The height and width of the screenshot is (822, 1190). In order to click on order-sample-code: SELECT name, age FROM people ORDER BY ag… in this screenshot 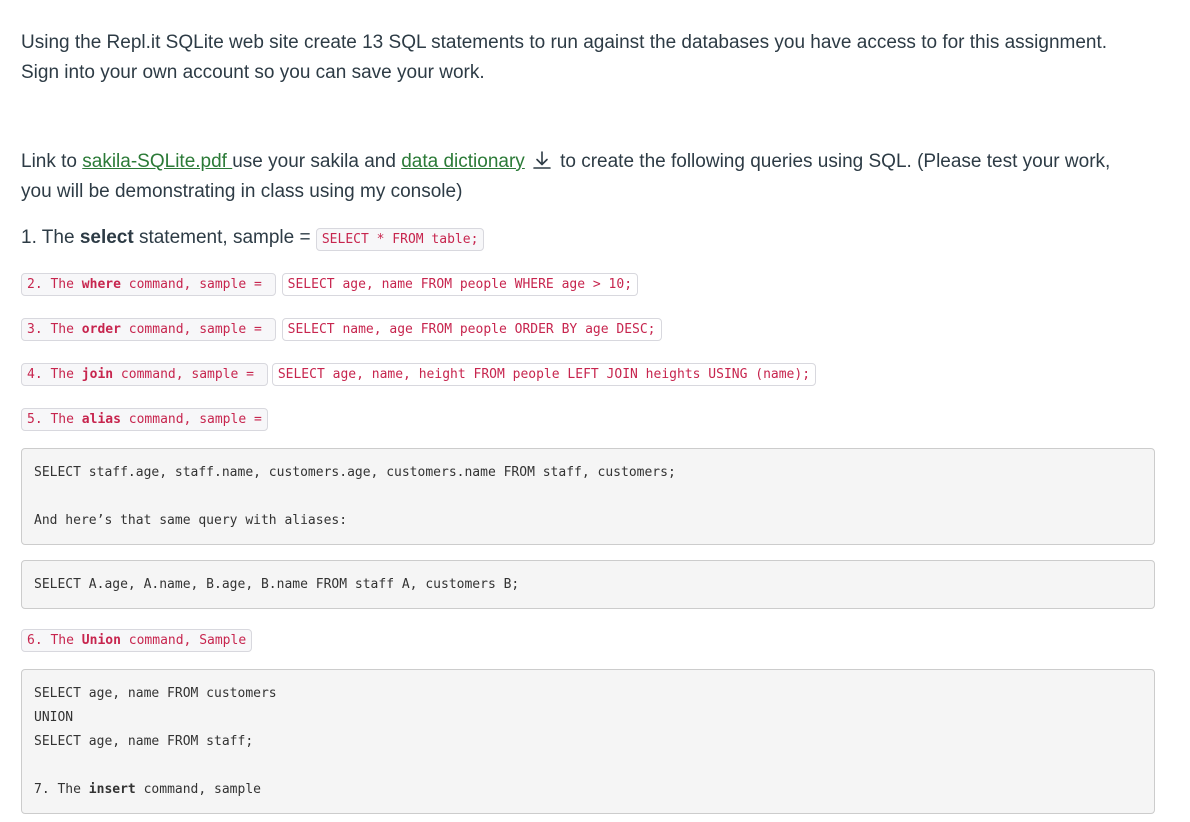, I will do `click(471, 329)`.